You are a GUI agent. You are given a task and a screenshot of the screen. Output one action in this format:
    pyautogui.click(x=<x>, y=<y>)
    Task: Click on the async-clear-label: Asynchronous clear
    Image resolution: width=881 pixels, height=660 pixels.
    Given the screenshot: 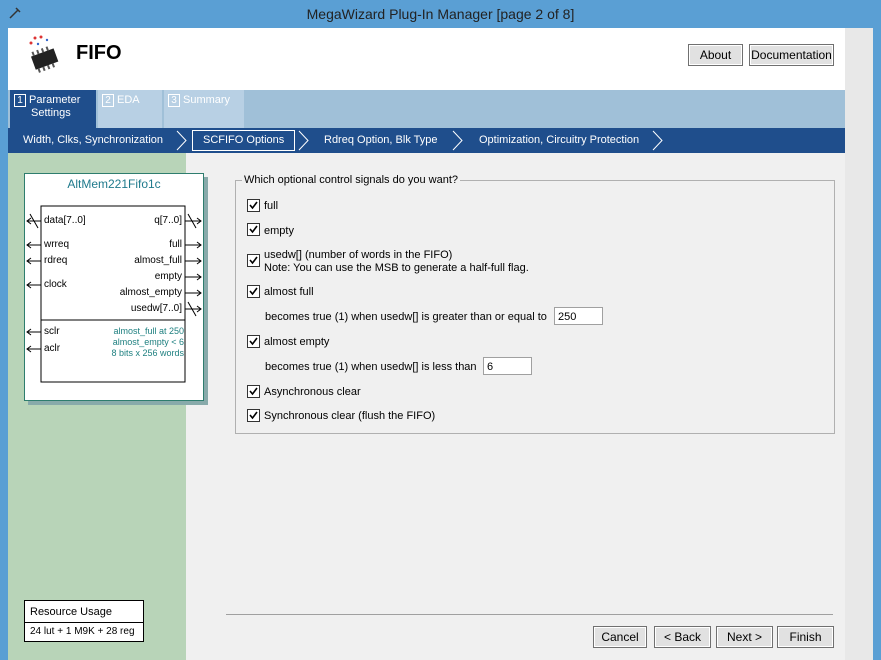 What is the action you would take?
    pyautogui.click(x=312, y=392)
    